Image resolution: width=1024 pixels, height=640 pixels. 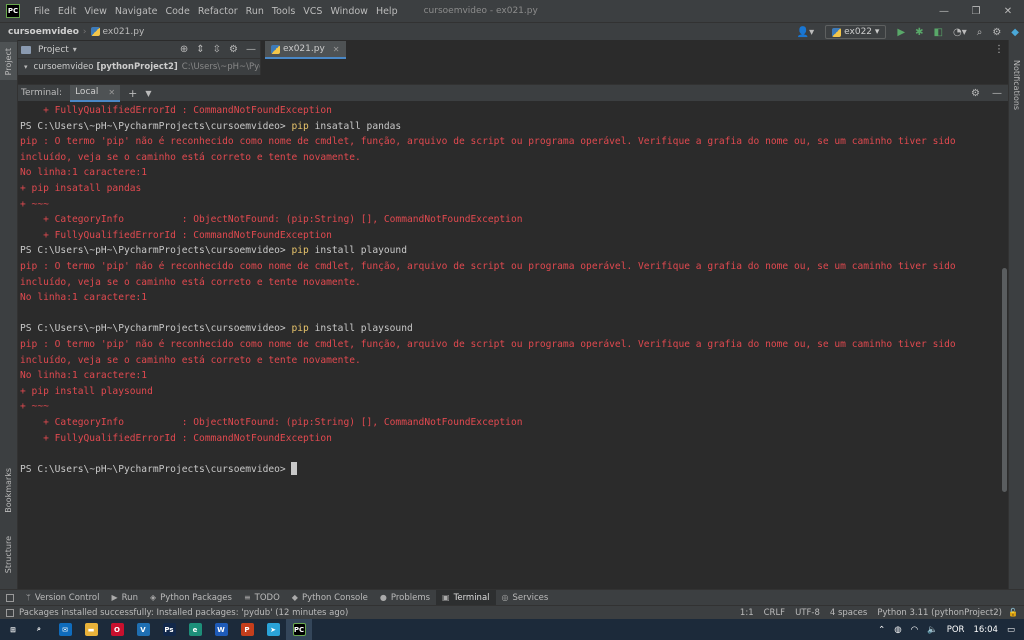 What do you see at coordinates (195, 629) in the screenshot?
I see `taskbar-app: e` at bounding box center [195, 629].